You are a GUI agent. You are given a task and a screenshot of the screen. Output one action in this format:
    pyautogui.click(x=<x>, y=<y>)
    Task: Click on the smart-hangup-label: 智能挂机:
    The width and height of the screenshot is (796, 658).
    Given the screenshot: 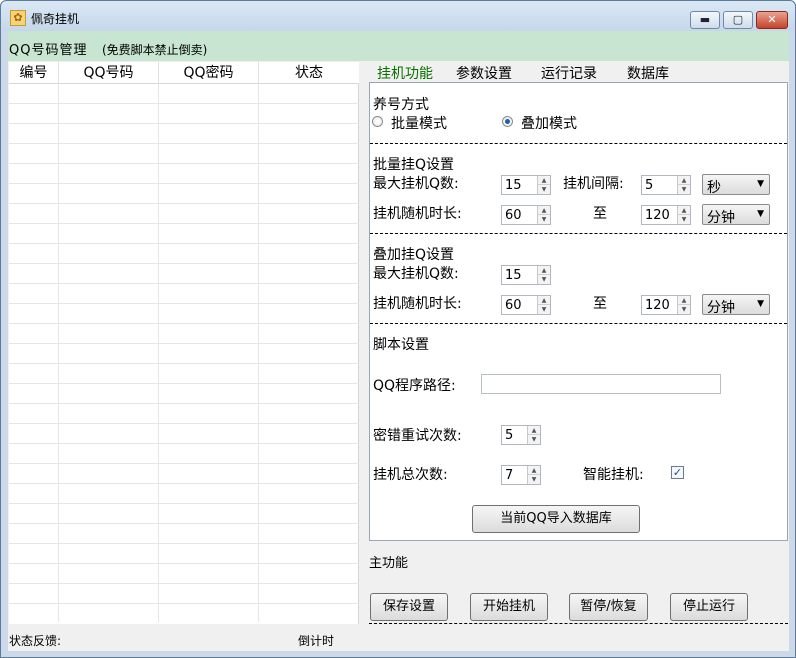 What is the action you would take?
    pyautogui.click(x=613, y=475)
    